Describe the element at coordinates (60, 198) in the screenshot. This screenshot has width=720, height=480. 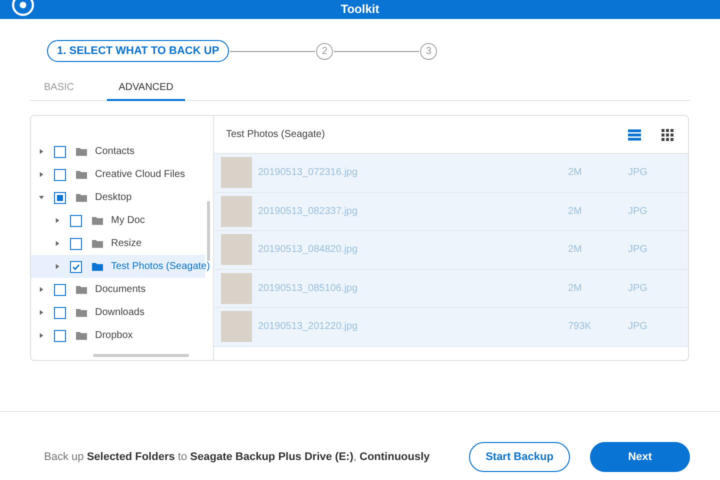
I see `partial-checkbox` at that location.